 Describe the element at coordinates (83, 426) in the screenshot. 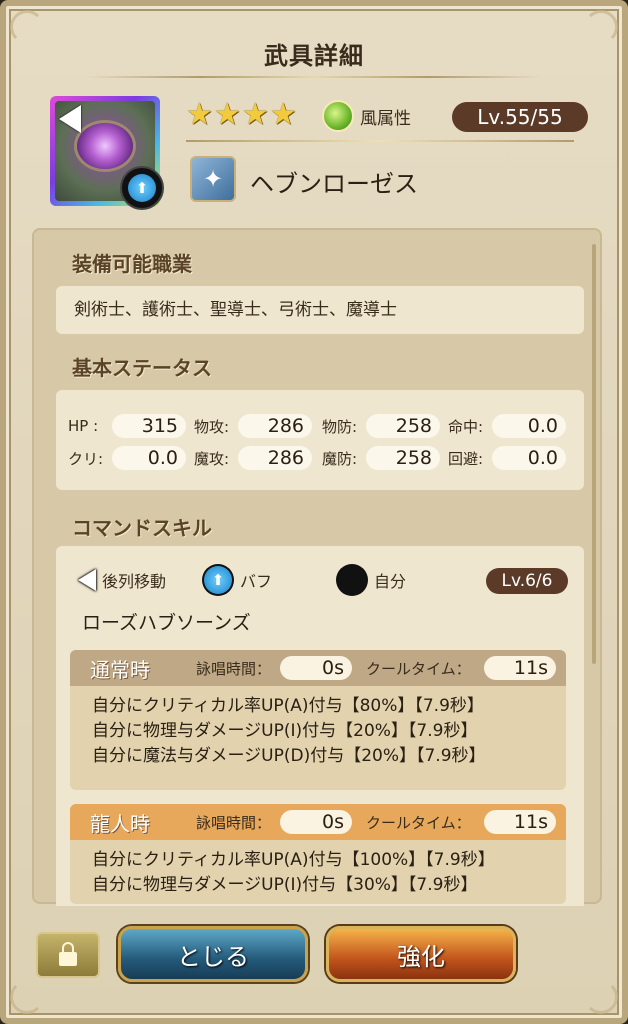

I see `stat-label: HP :` at that location.